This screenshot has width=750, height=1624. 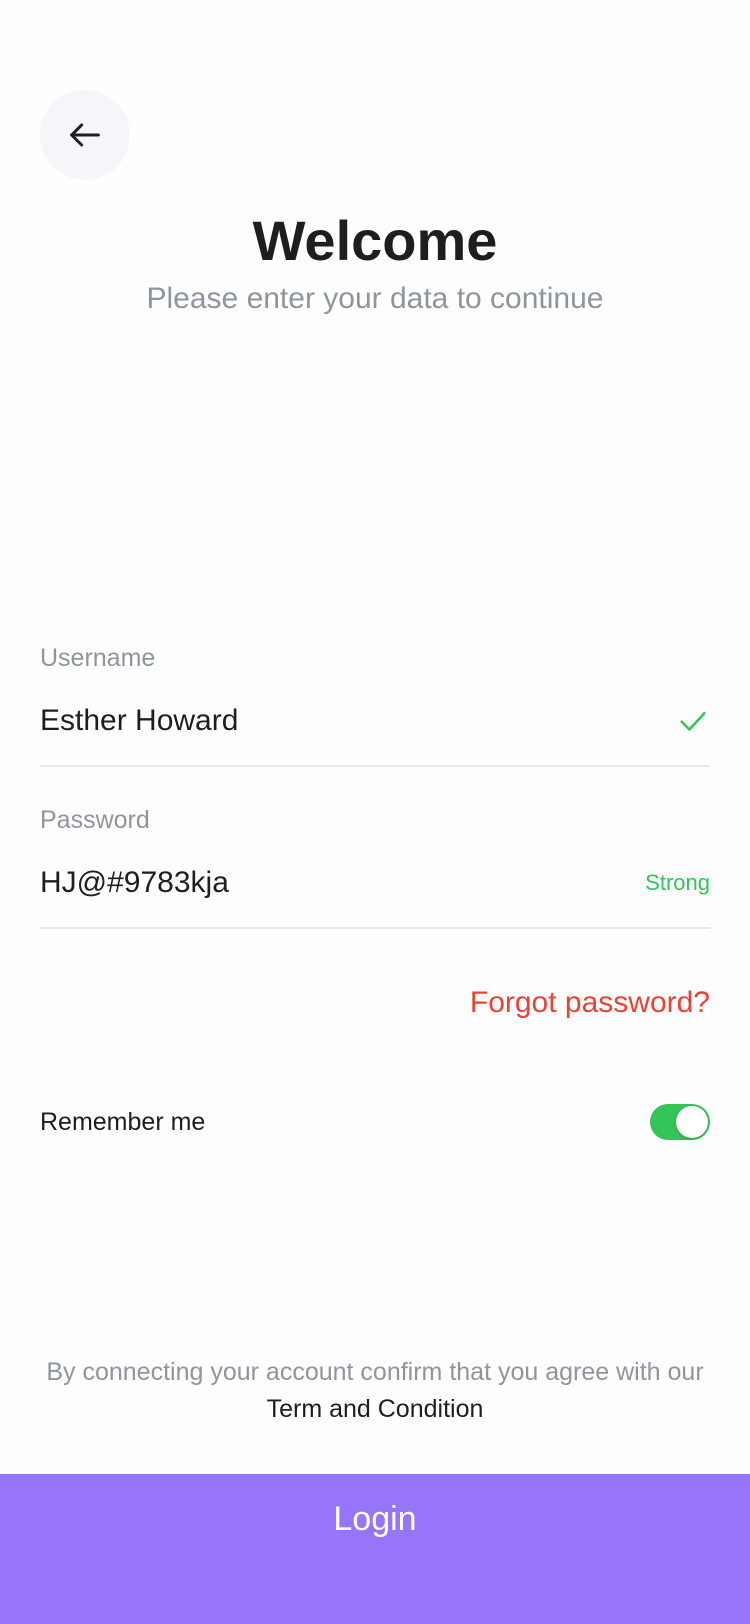 I want to click on login-button: Login, so click(x=375, y=1549).